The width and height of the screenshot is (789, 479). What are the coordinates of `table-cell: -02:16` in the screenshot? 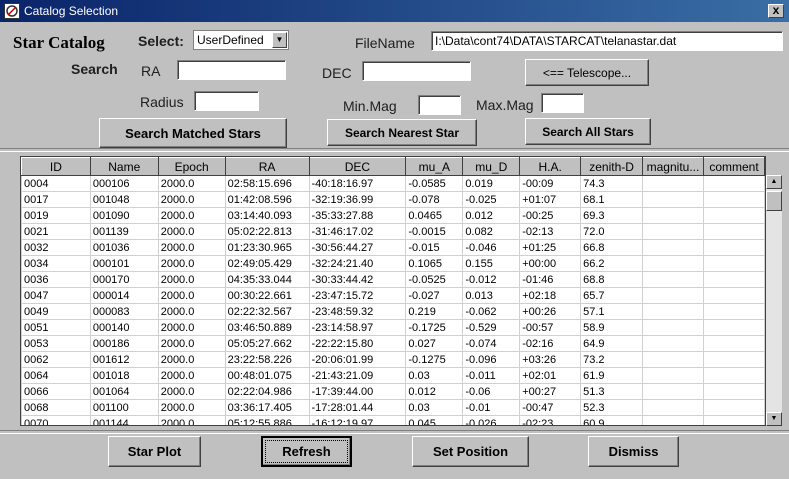 It's located at (550, 343).